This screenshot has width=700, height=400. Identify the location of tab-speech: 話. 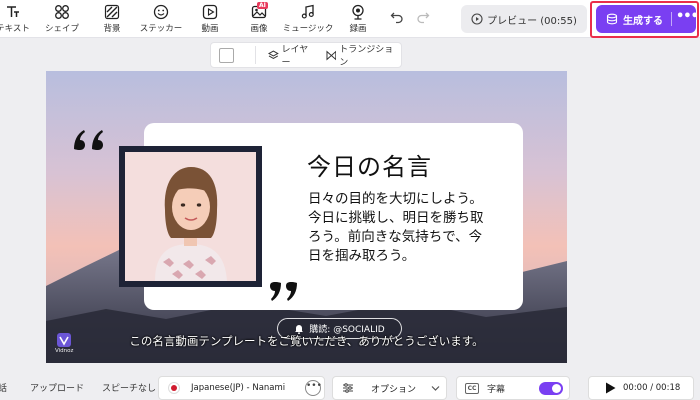
(3, 387).